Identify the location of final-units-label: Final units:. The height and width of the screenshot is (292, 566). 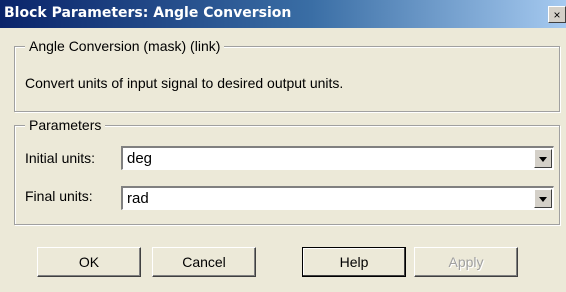
(59, 196).